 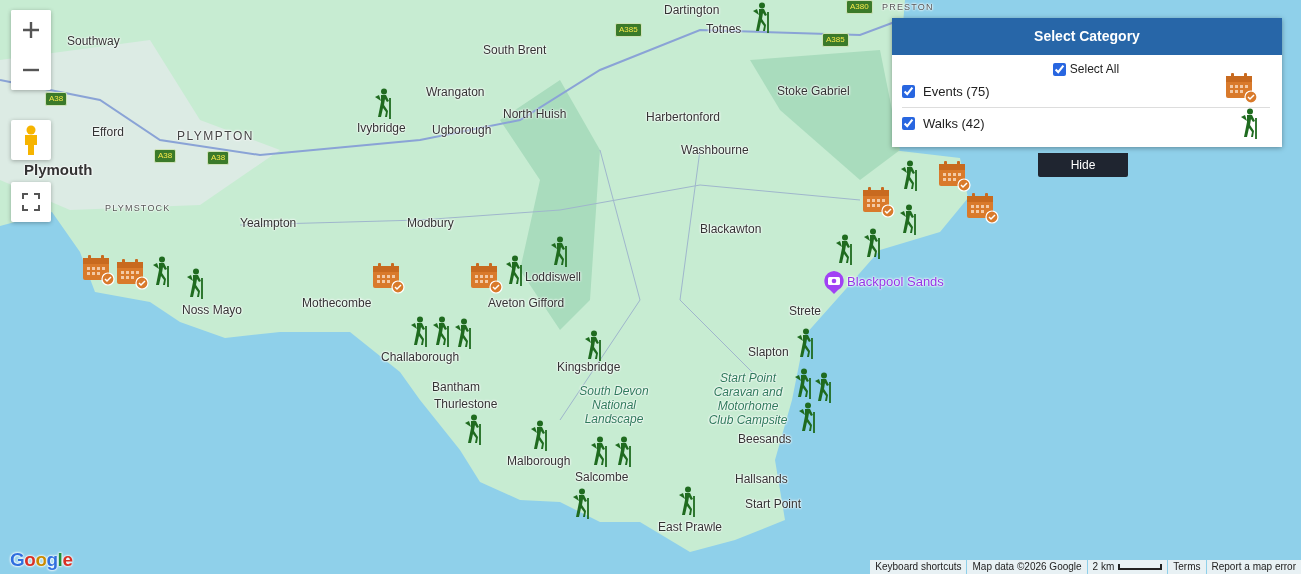 What do you see at coordinates (337, 303) in the screenshot?
I see `place-label: Mothecombe` at bounding box center [337, 303].